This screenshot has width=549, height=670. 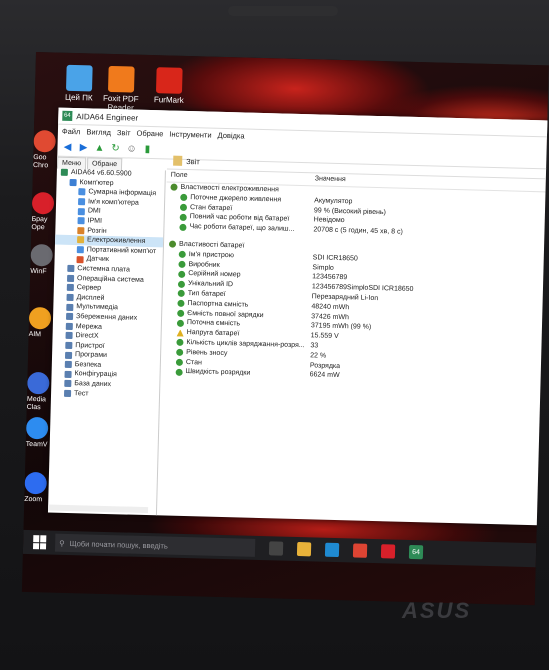 What do you see at coordinates (38, 383) in the screenshot?
I see `media-classic-icon` at bounding box center [38, 383].